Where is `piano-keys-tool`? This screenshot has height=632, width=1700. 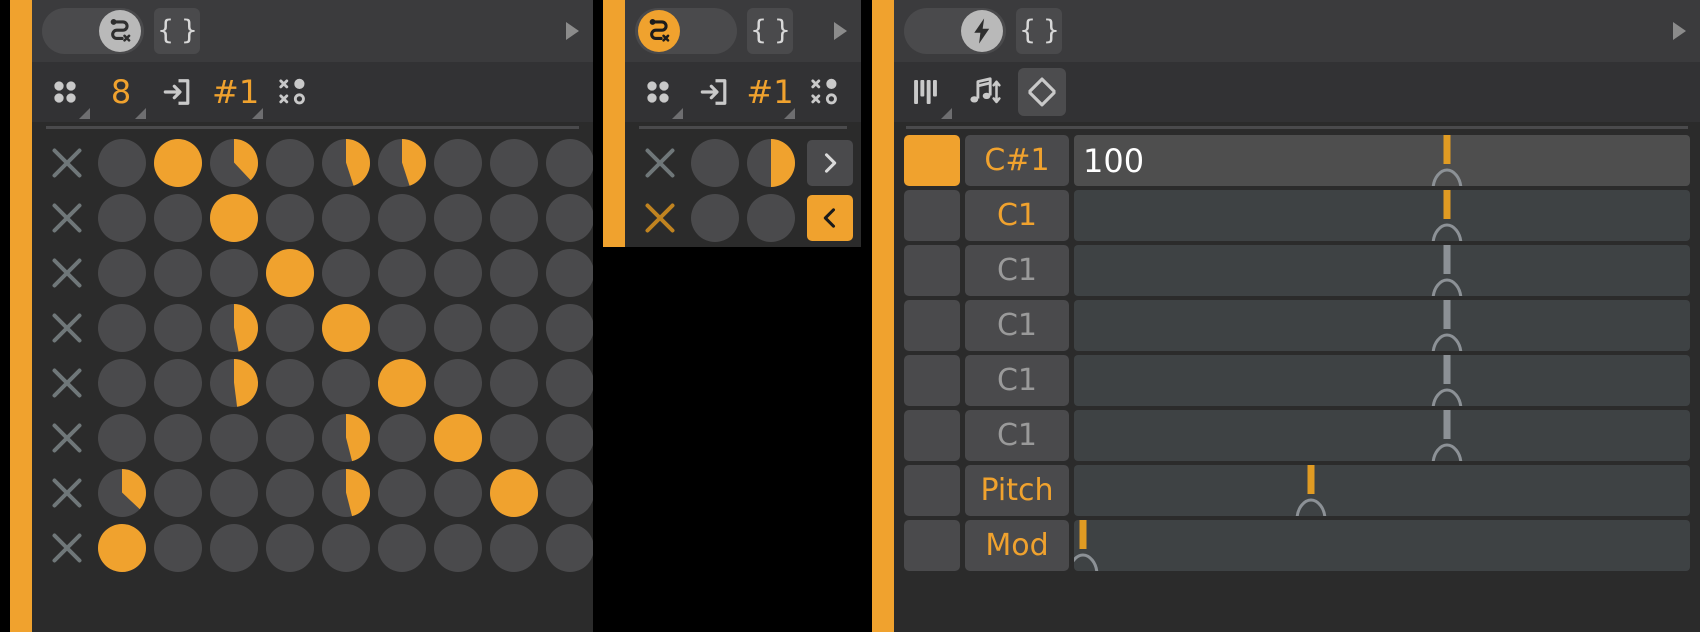 piano-keys-tool is located at coordinates (929, 93).